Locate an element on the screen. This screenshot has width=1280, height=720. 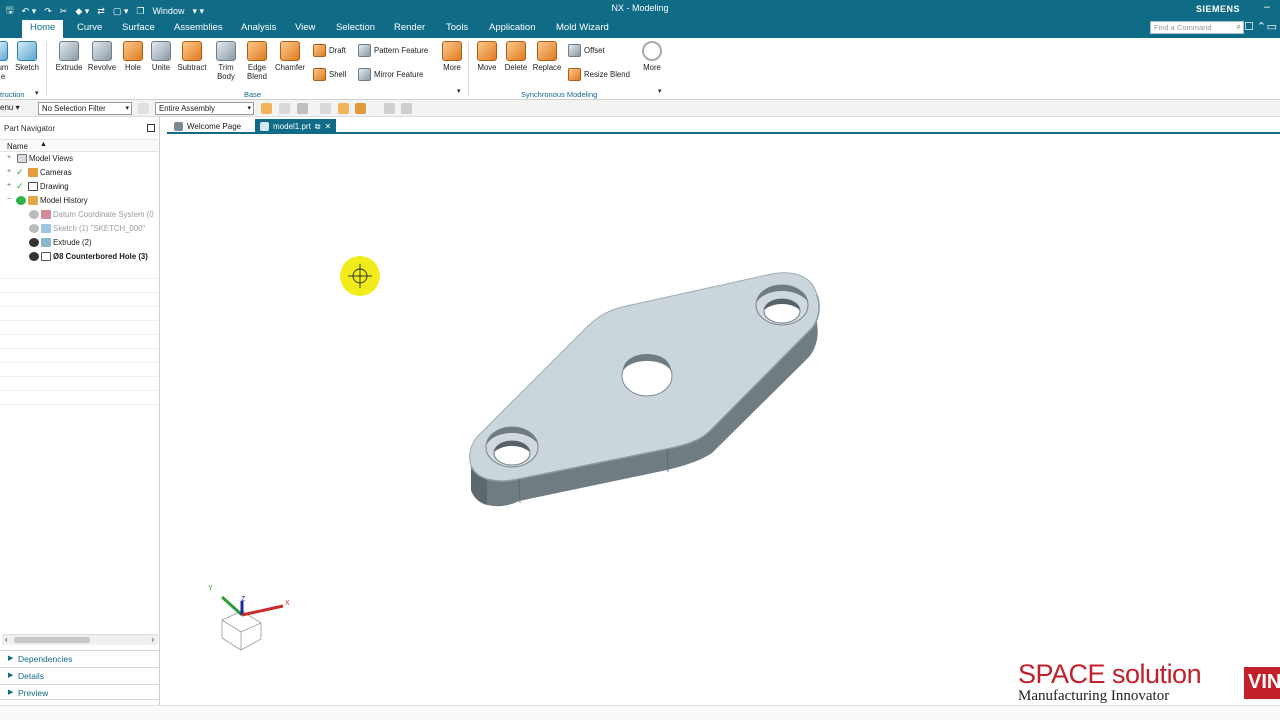
help-icon: ☐ is located at coordinates (1249, 26).